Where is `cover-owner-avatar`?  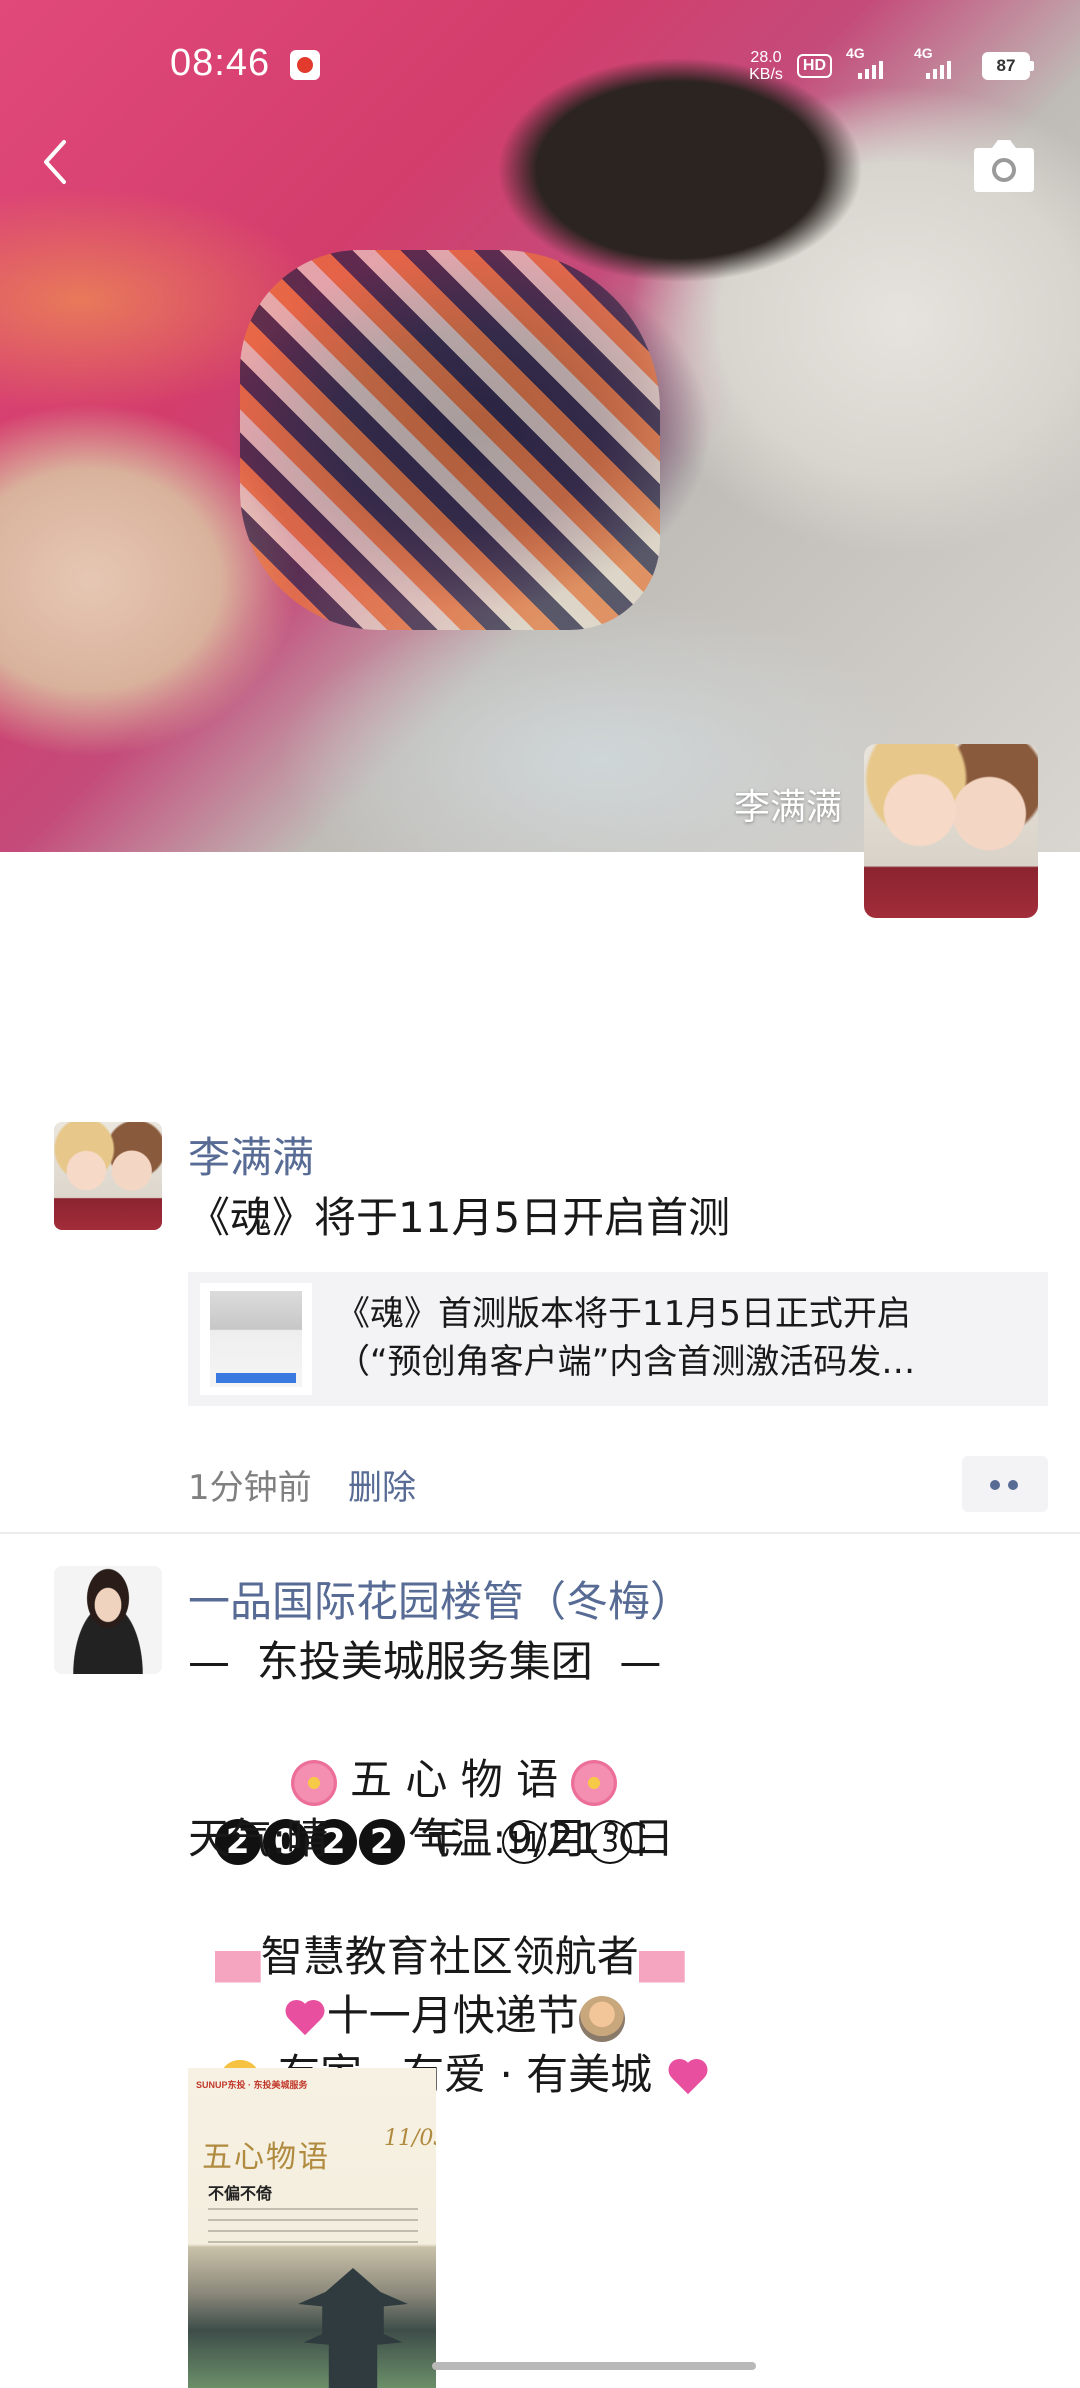 cover-owner-avatar is located at coordinates (951, 831).